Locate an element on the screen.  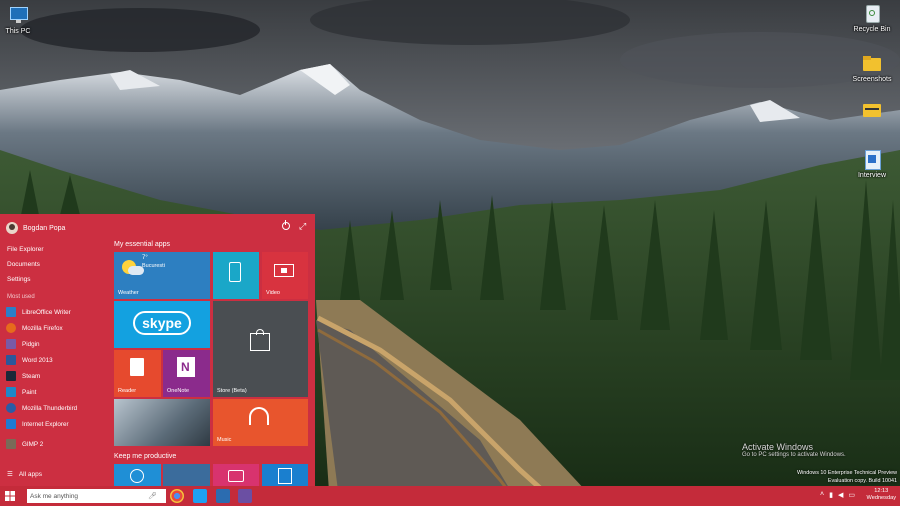
clock-time: 12:13 is located at coordinates (881, 491).